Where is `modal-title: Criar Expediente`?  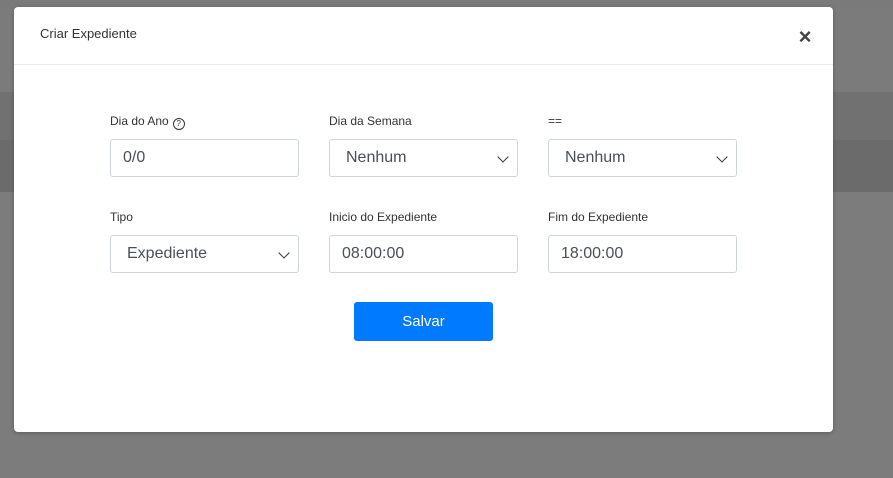
modal-title: Criar Expediente is located at coordinates (88, 33).